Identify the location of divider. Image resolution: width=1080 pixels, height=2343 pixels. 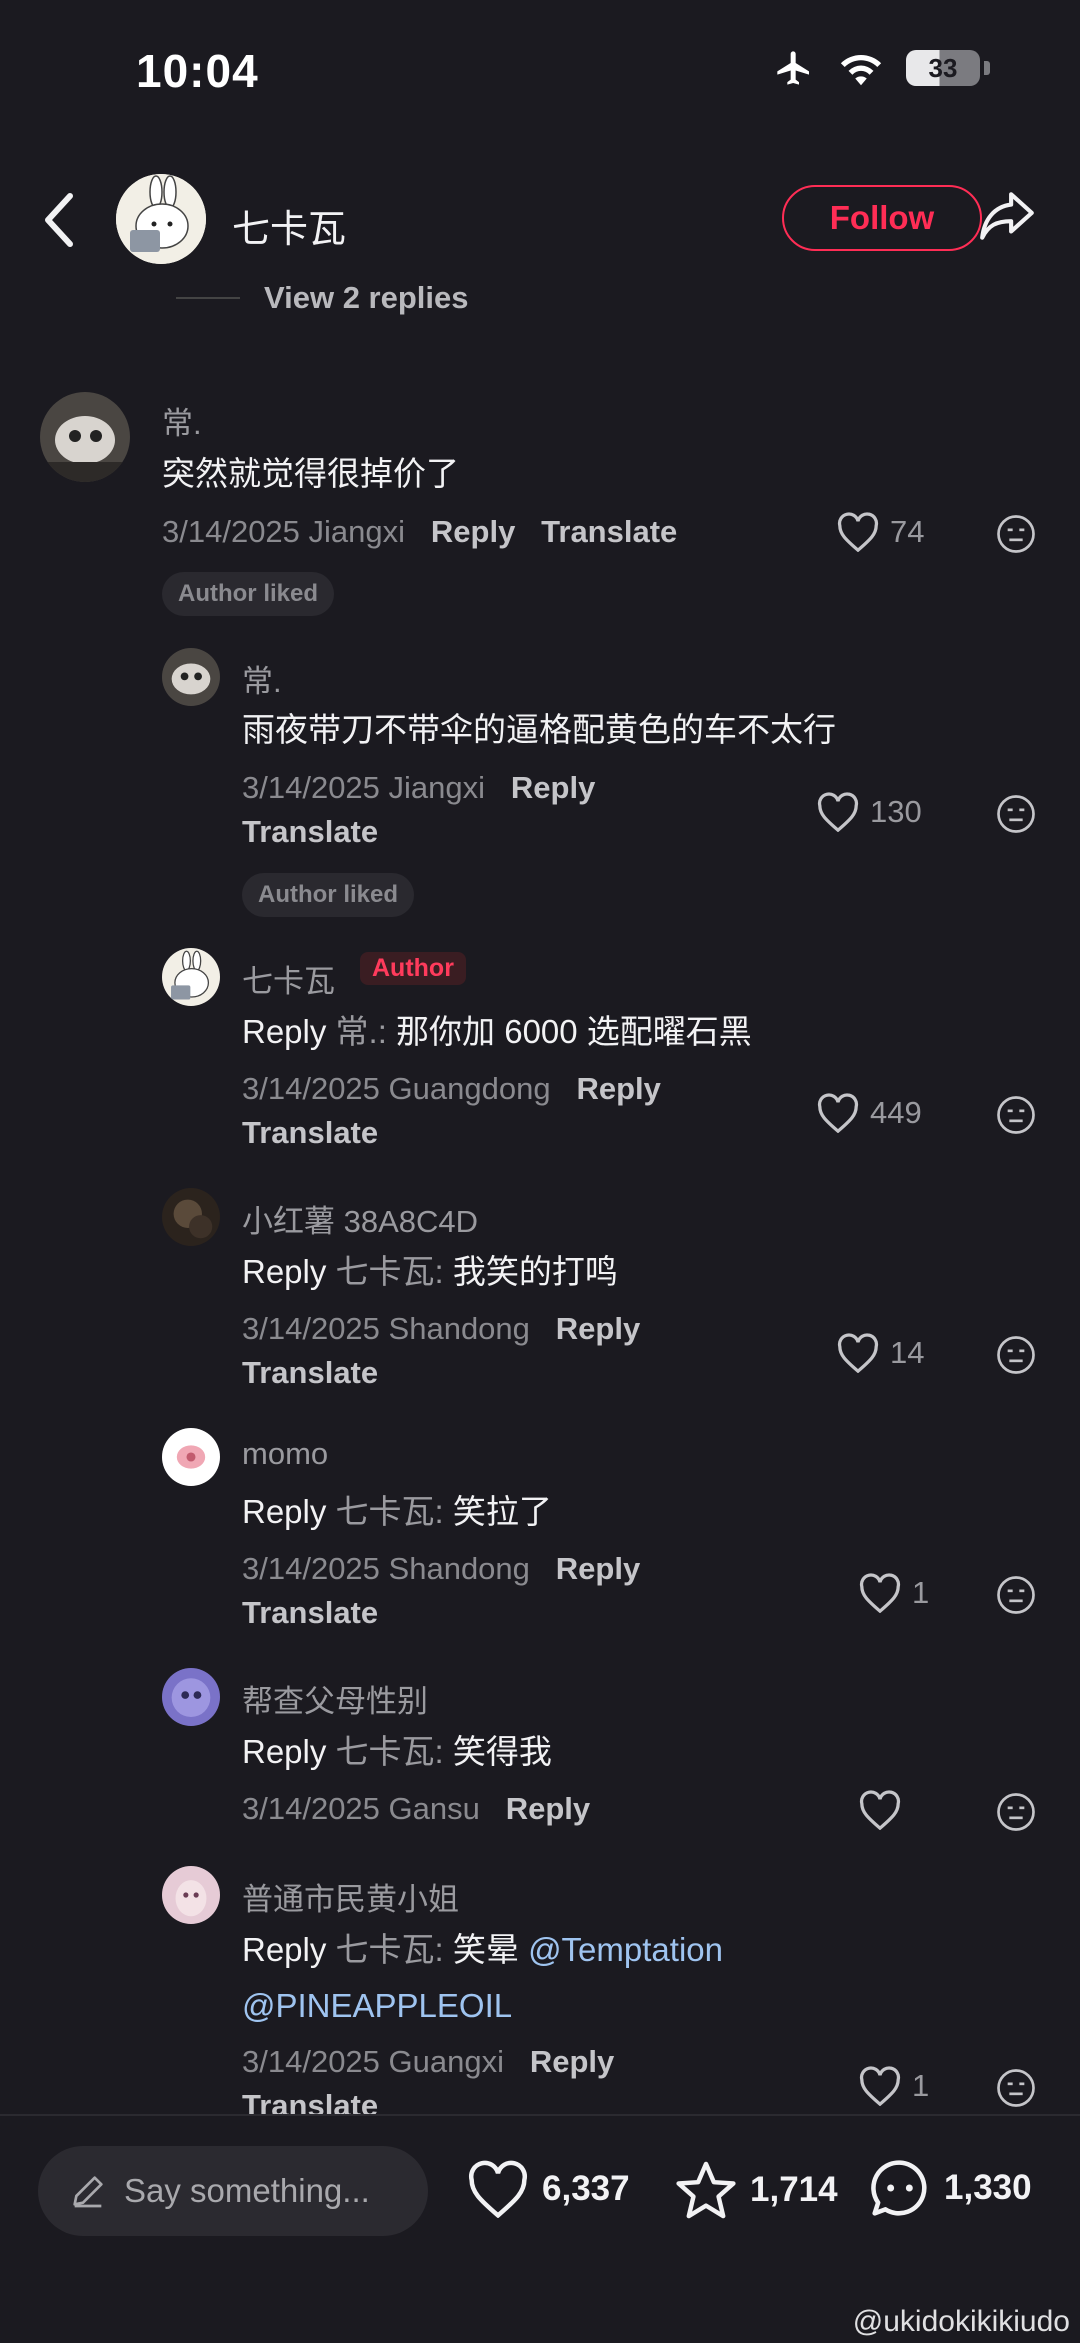
(208, 298).